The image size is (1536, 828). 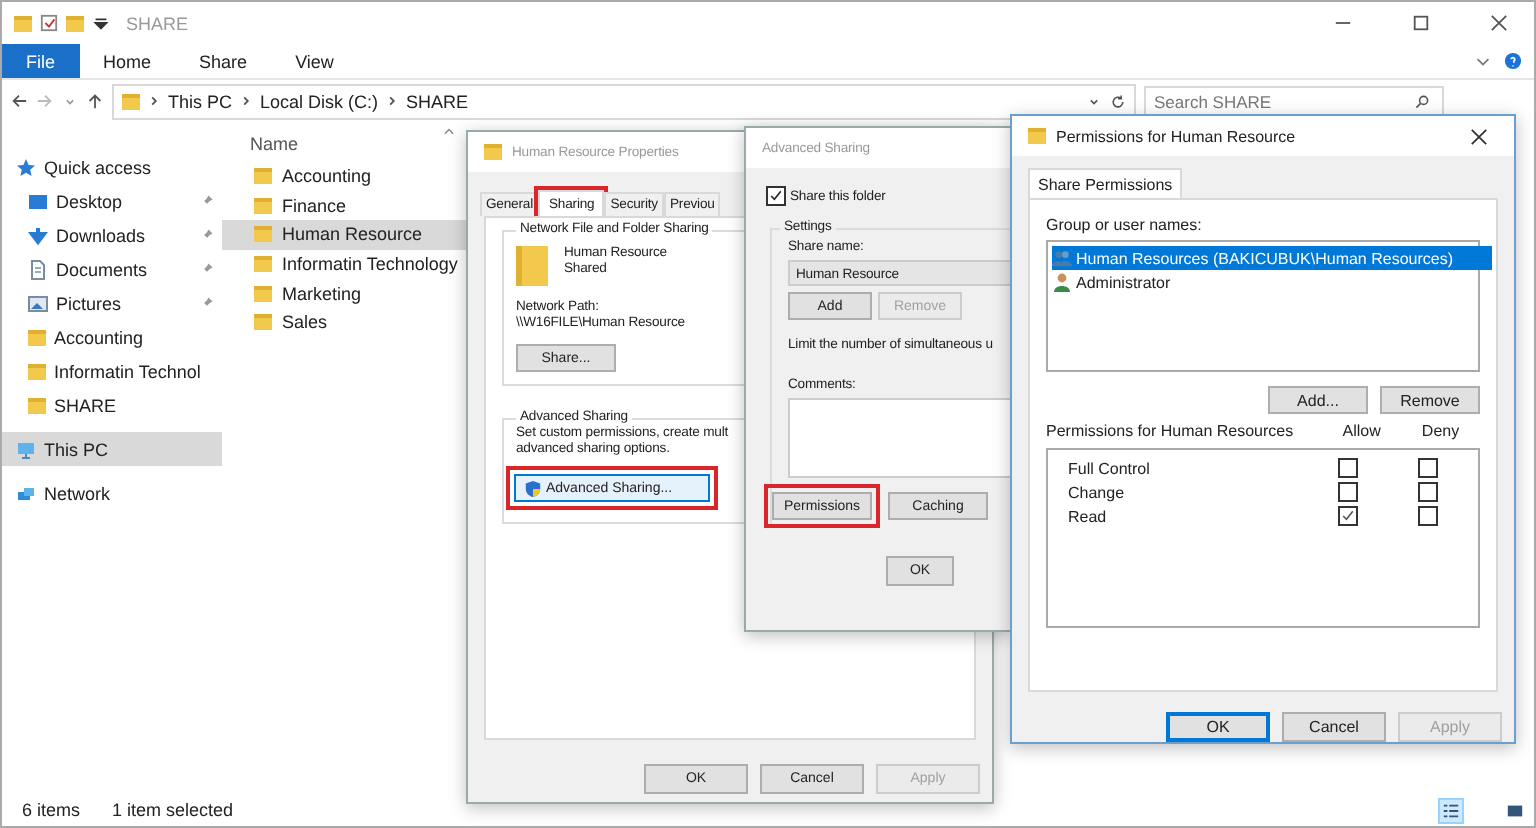 What do you see at coordinates (223, 61) in the screenshot?
I see `ribbon-tab: Share` at bounding box center [223, 61].